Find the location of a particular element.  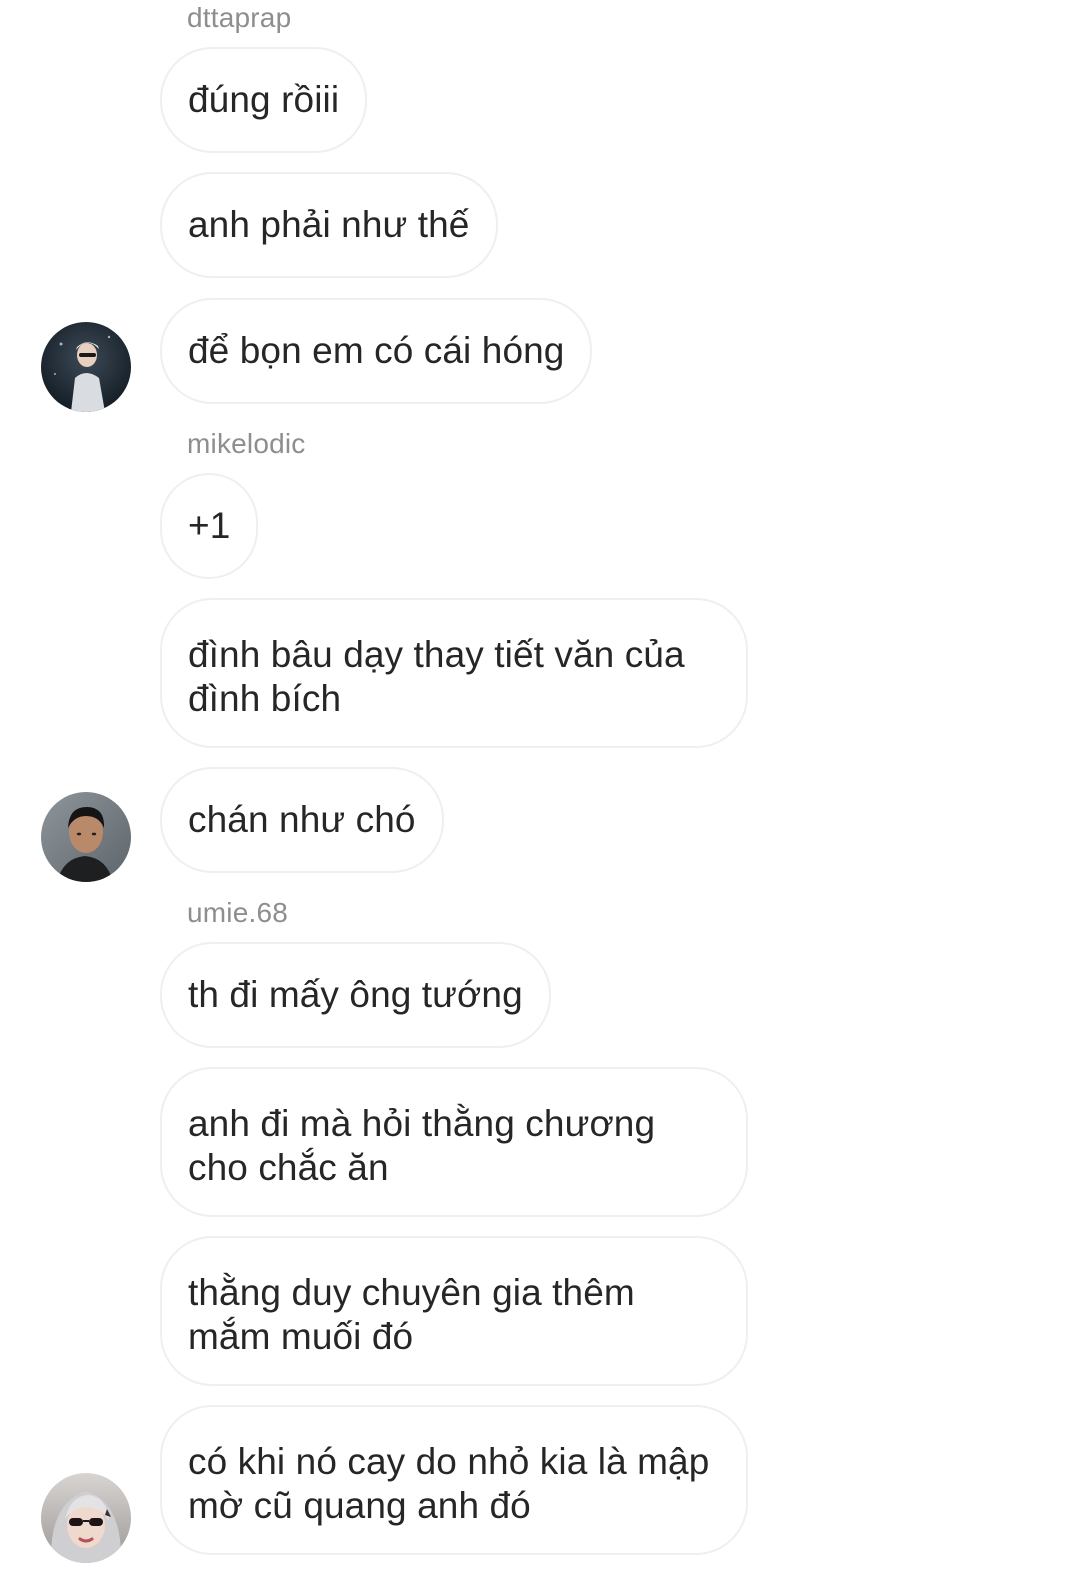

message-bubble: th đi mấy ông tướng is located at coordinates (355, 995).